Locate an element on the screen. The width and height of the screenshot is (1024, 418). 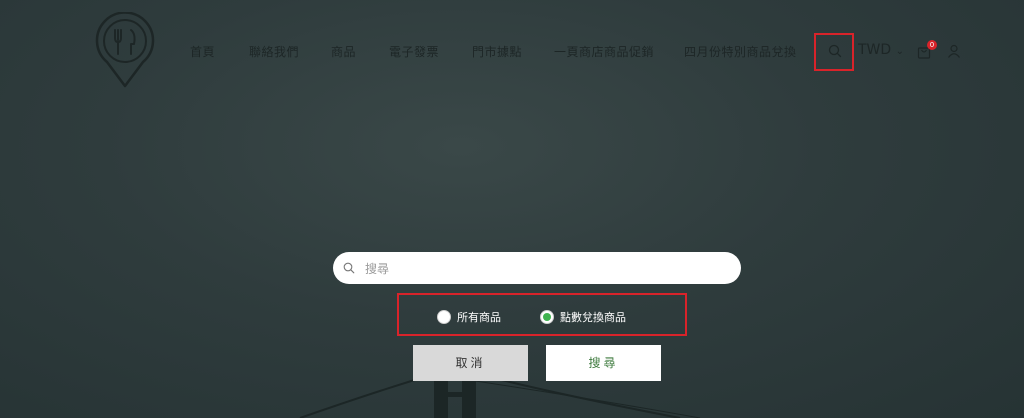
search-bar is located at coordinates (537, 268).